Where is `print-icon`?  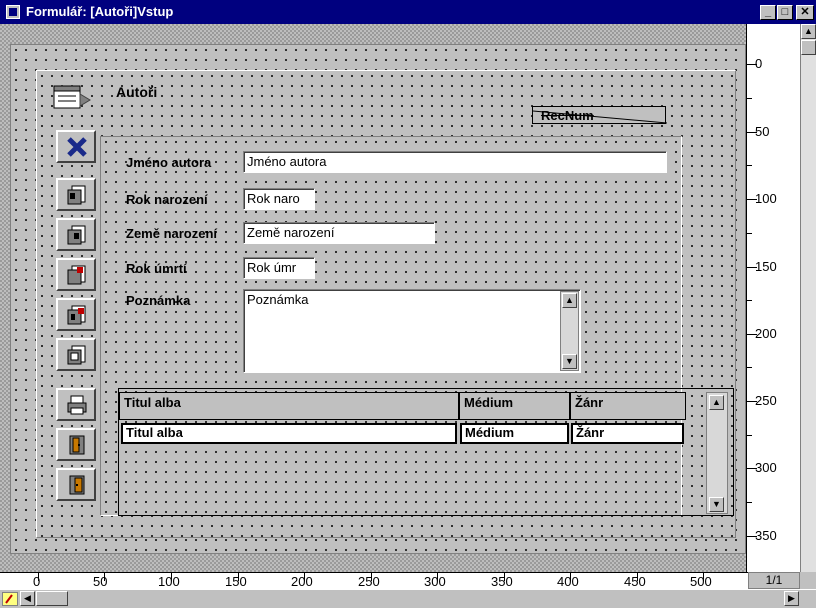
print-icon is located at coordinates (77, 405).